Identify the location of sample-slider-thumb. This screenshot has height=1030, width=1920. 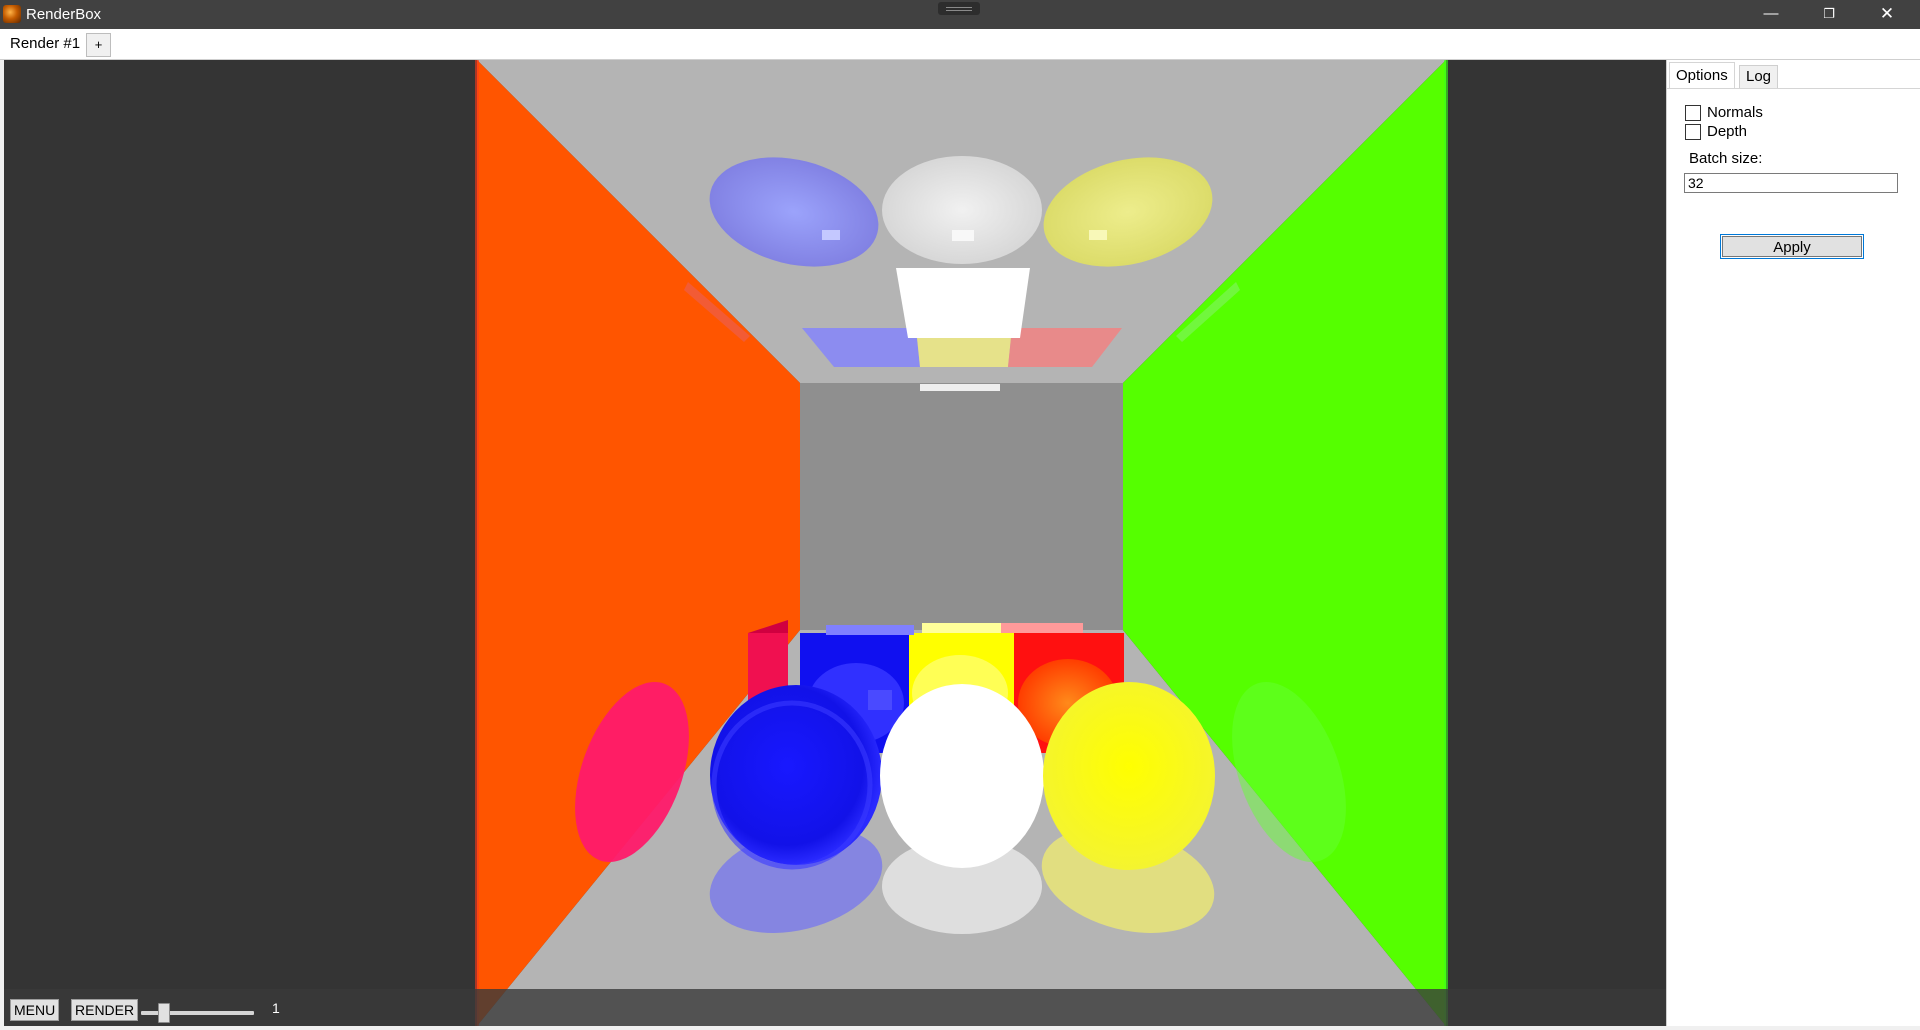
(164, 1013).